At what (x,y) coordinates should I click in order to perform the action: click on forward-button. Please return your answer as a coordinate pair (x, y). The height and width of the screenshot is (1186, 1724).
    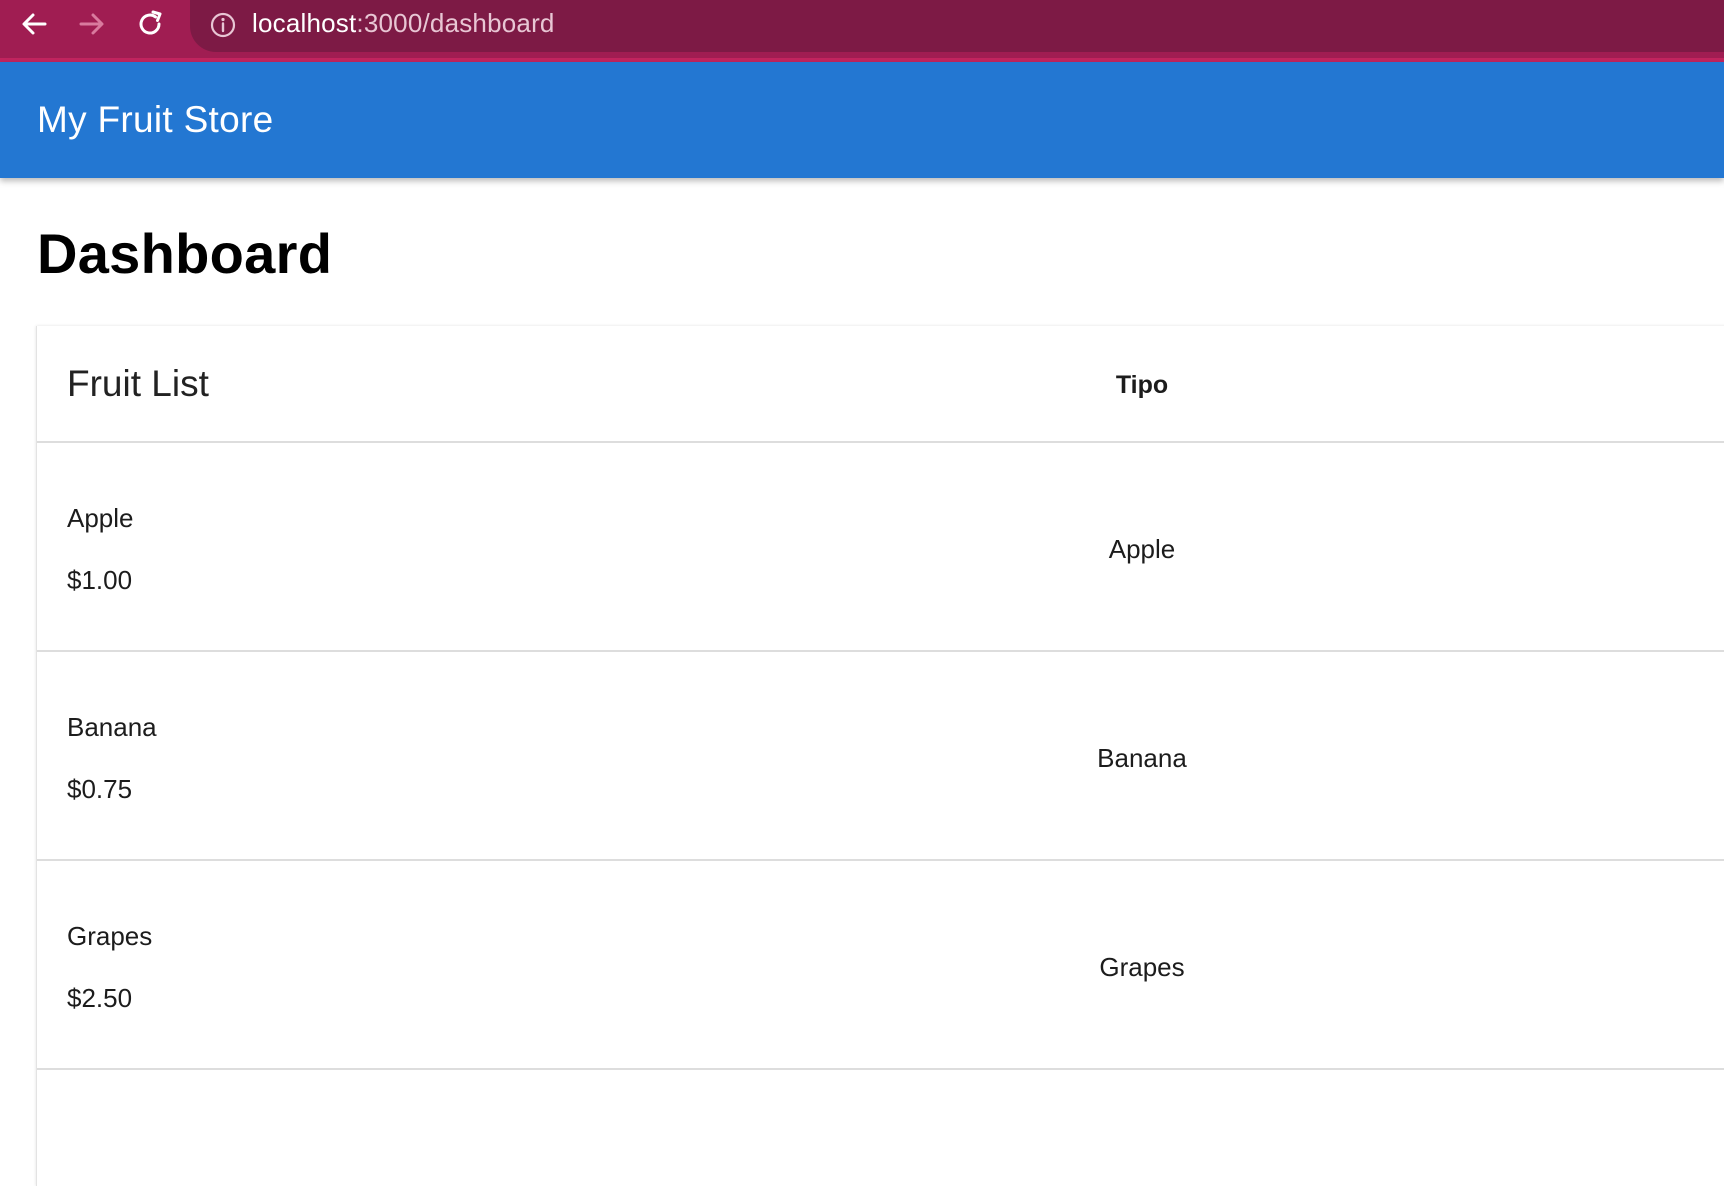
    Looking at the image, I should click on (92, 24).